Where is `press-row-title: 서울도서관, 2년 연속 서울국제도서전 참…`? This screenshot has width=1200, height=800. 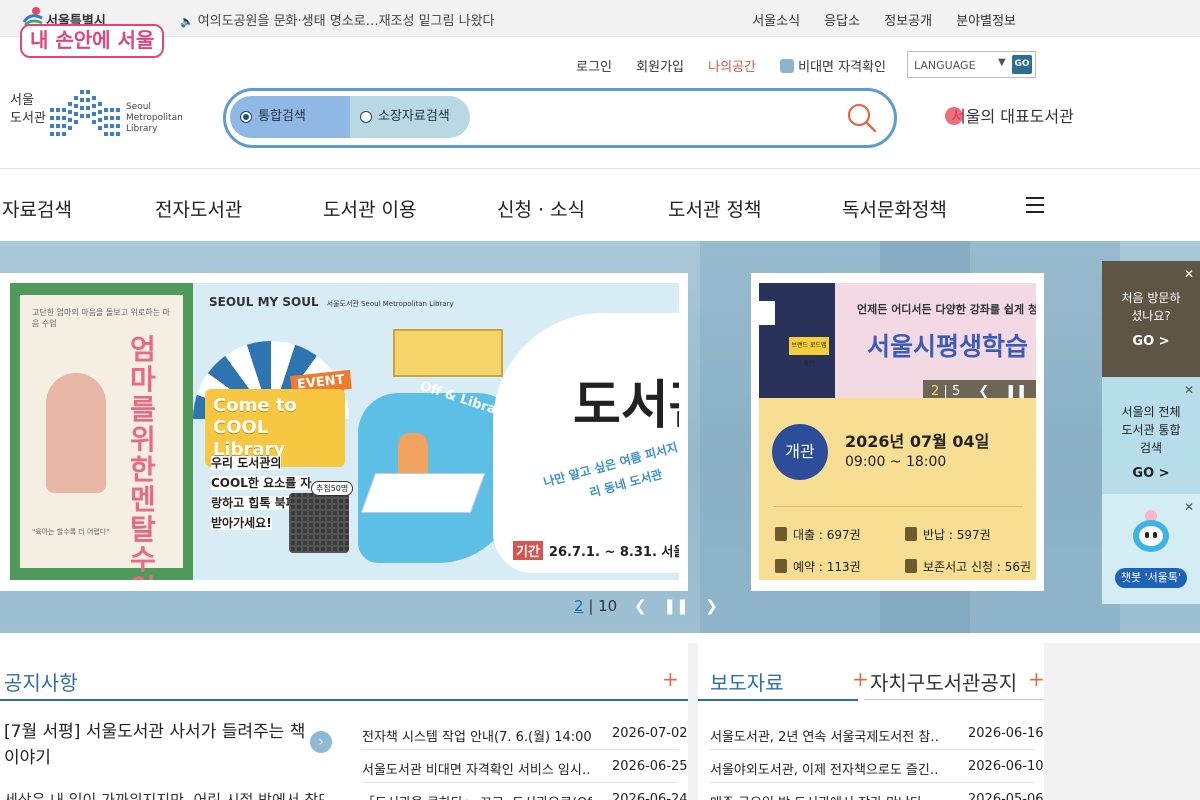
press-row-title: 서울도서관, 2년 연속 서울국제도서전 참… is located at coordinates (825, 735).